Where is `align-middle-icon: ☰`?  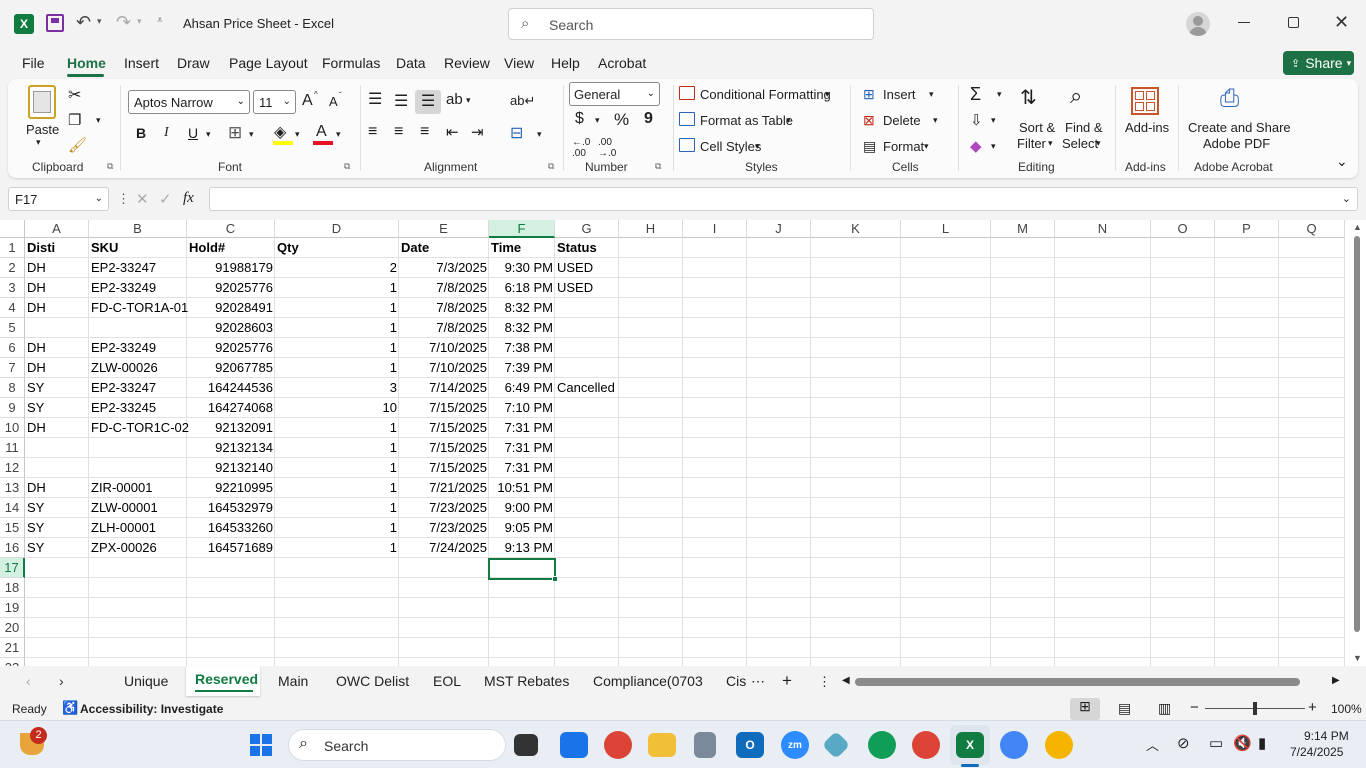 align-middle-icon: ☰ is located at coordinates (401, 101).